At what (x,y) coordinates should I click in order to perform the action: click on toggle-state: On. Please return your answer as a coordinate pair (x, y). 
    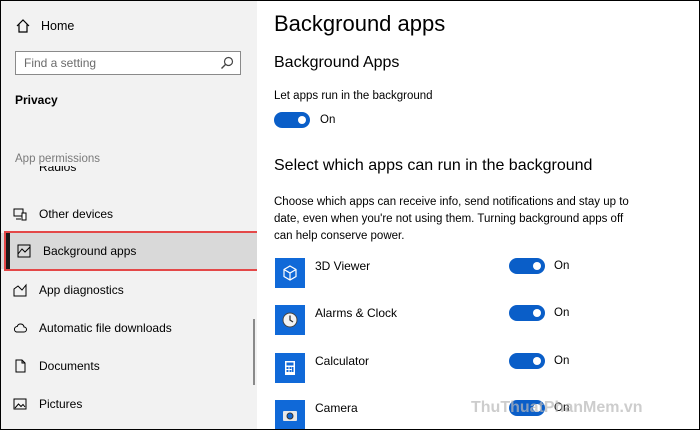
    Looking at the image, I should click on (328, 120).